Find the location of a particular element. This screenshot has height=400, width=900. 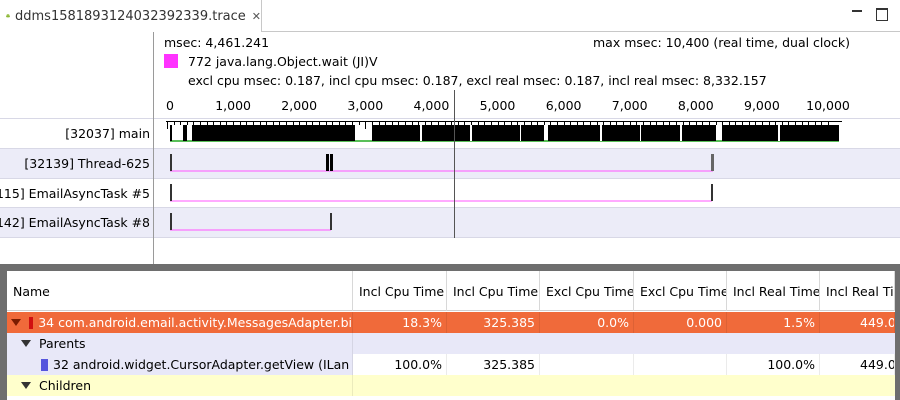

column-header-excl-cpu-time: Excl Cpu Time is located at coordinates (680, 291).